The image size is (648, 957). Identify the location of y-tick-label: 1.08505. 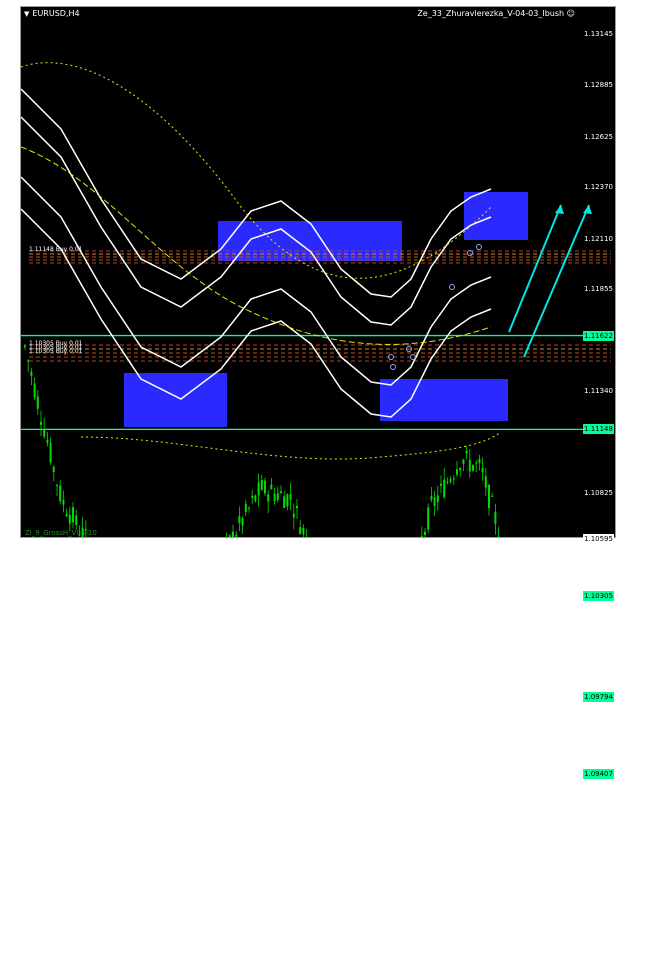
(598, 952).